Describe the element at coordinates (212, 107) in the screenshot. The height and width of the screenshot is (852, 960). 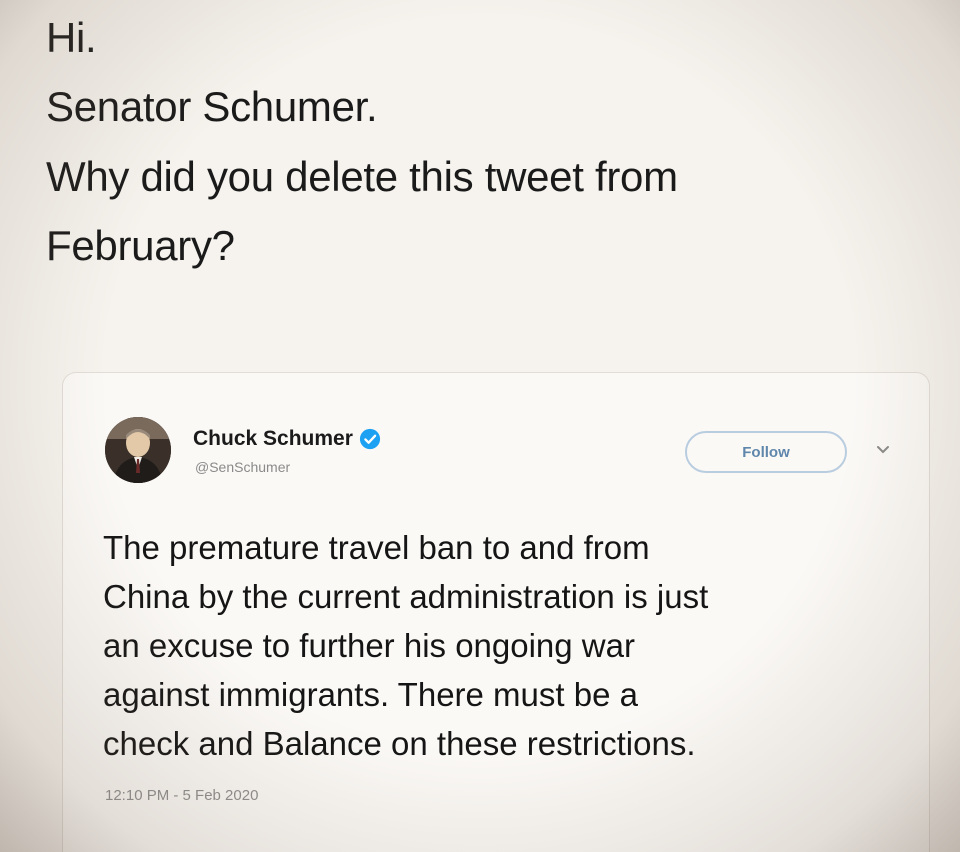
I see `post-line: Senator Schumer.` at that location.